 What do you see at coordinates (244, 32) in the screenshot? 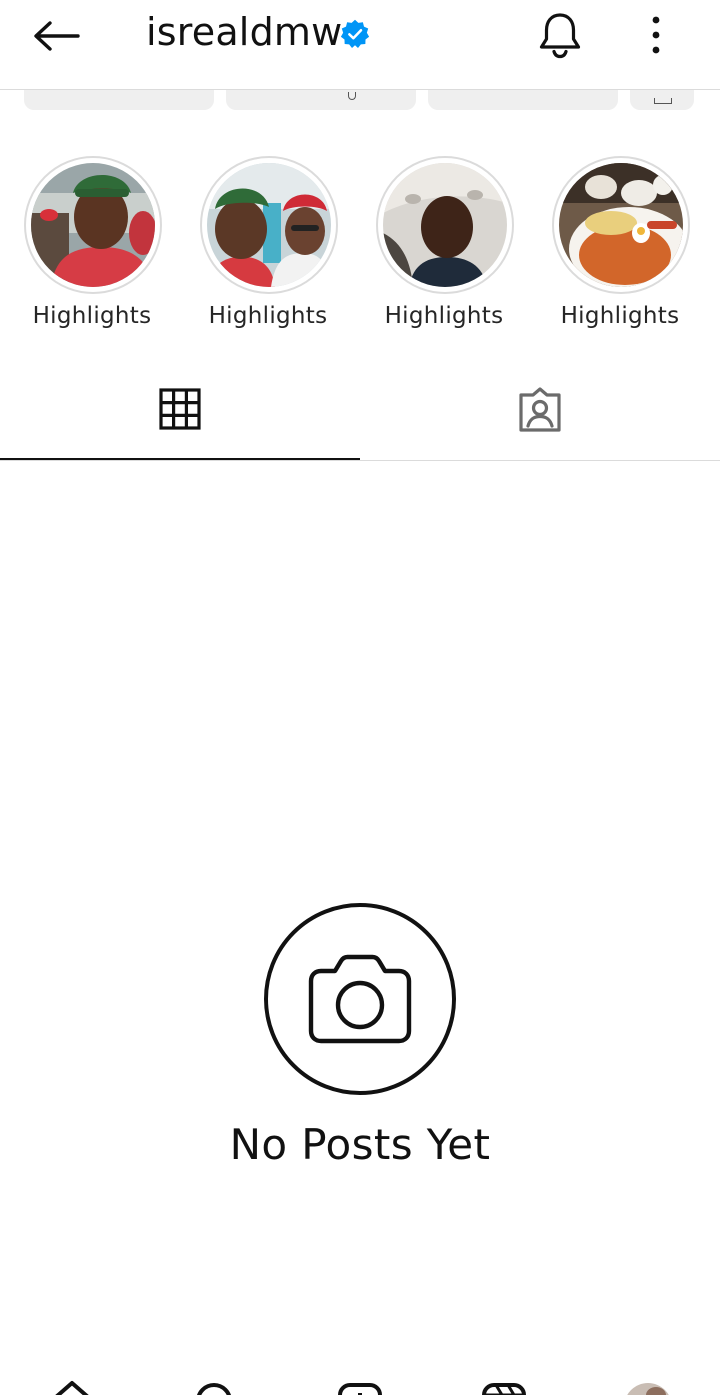
I see `profile-username: isrealdmw` at bounding box center [244, 32].